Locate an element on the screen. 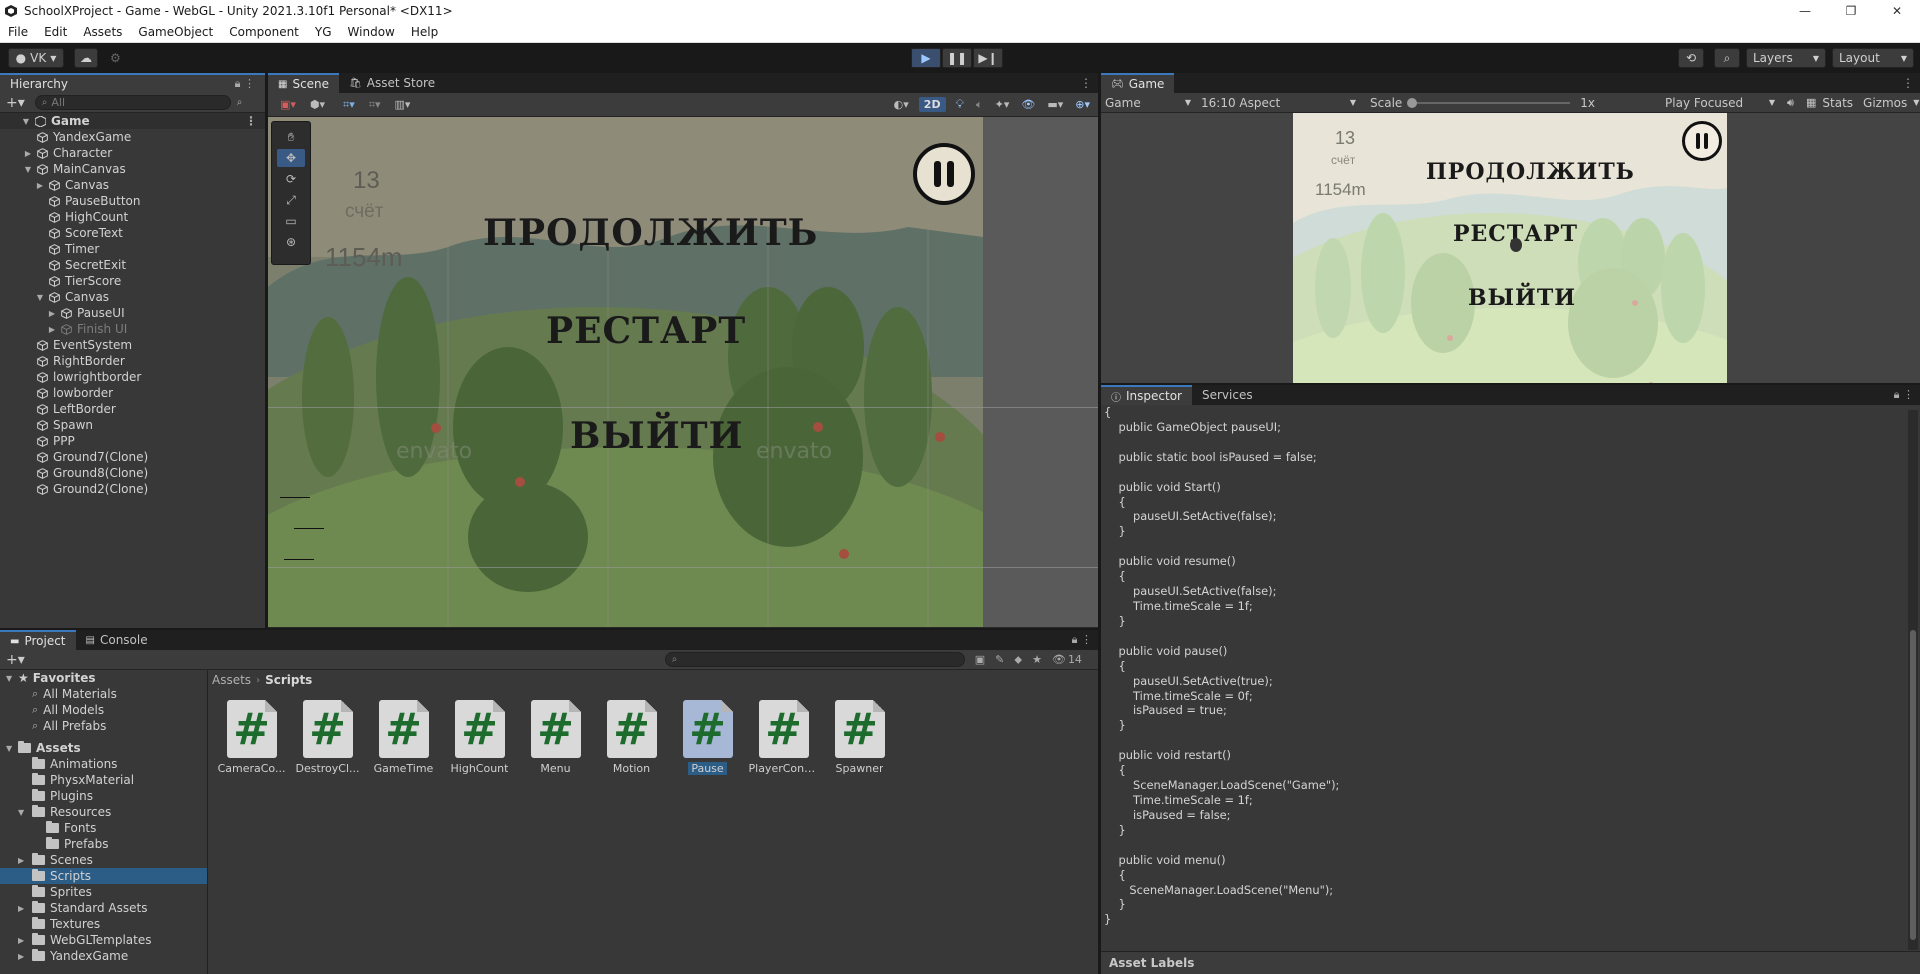 The width and height of the screenshot is (1920, 974). folder-item: Fonts is located at coordinates (103, 828).